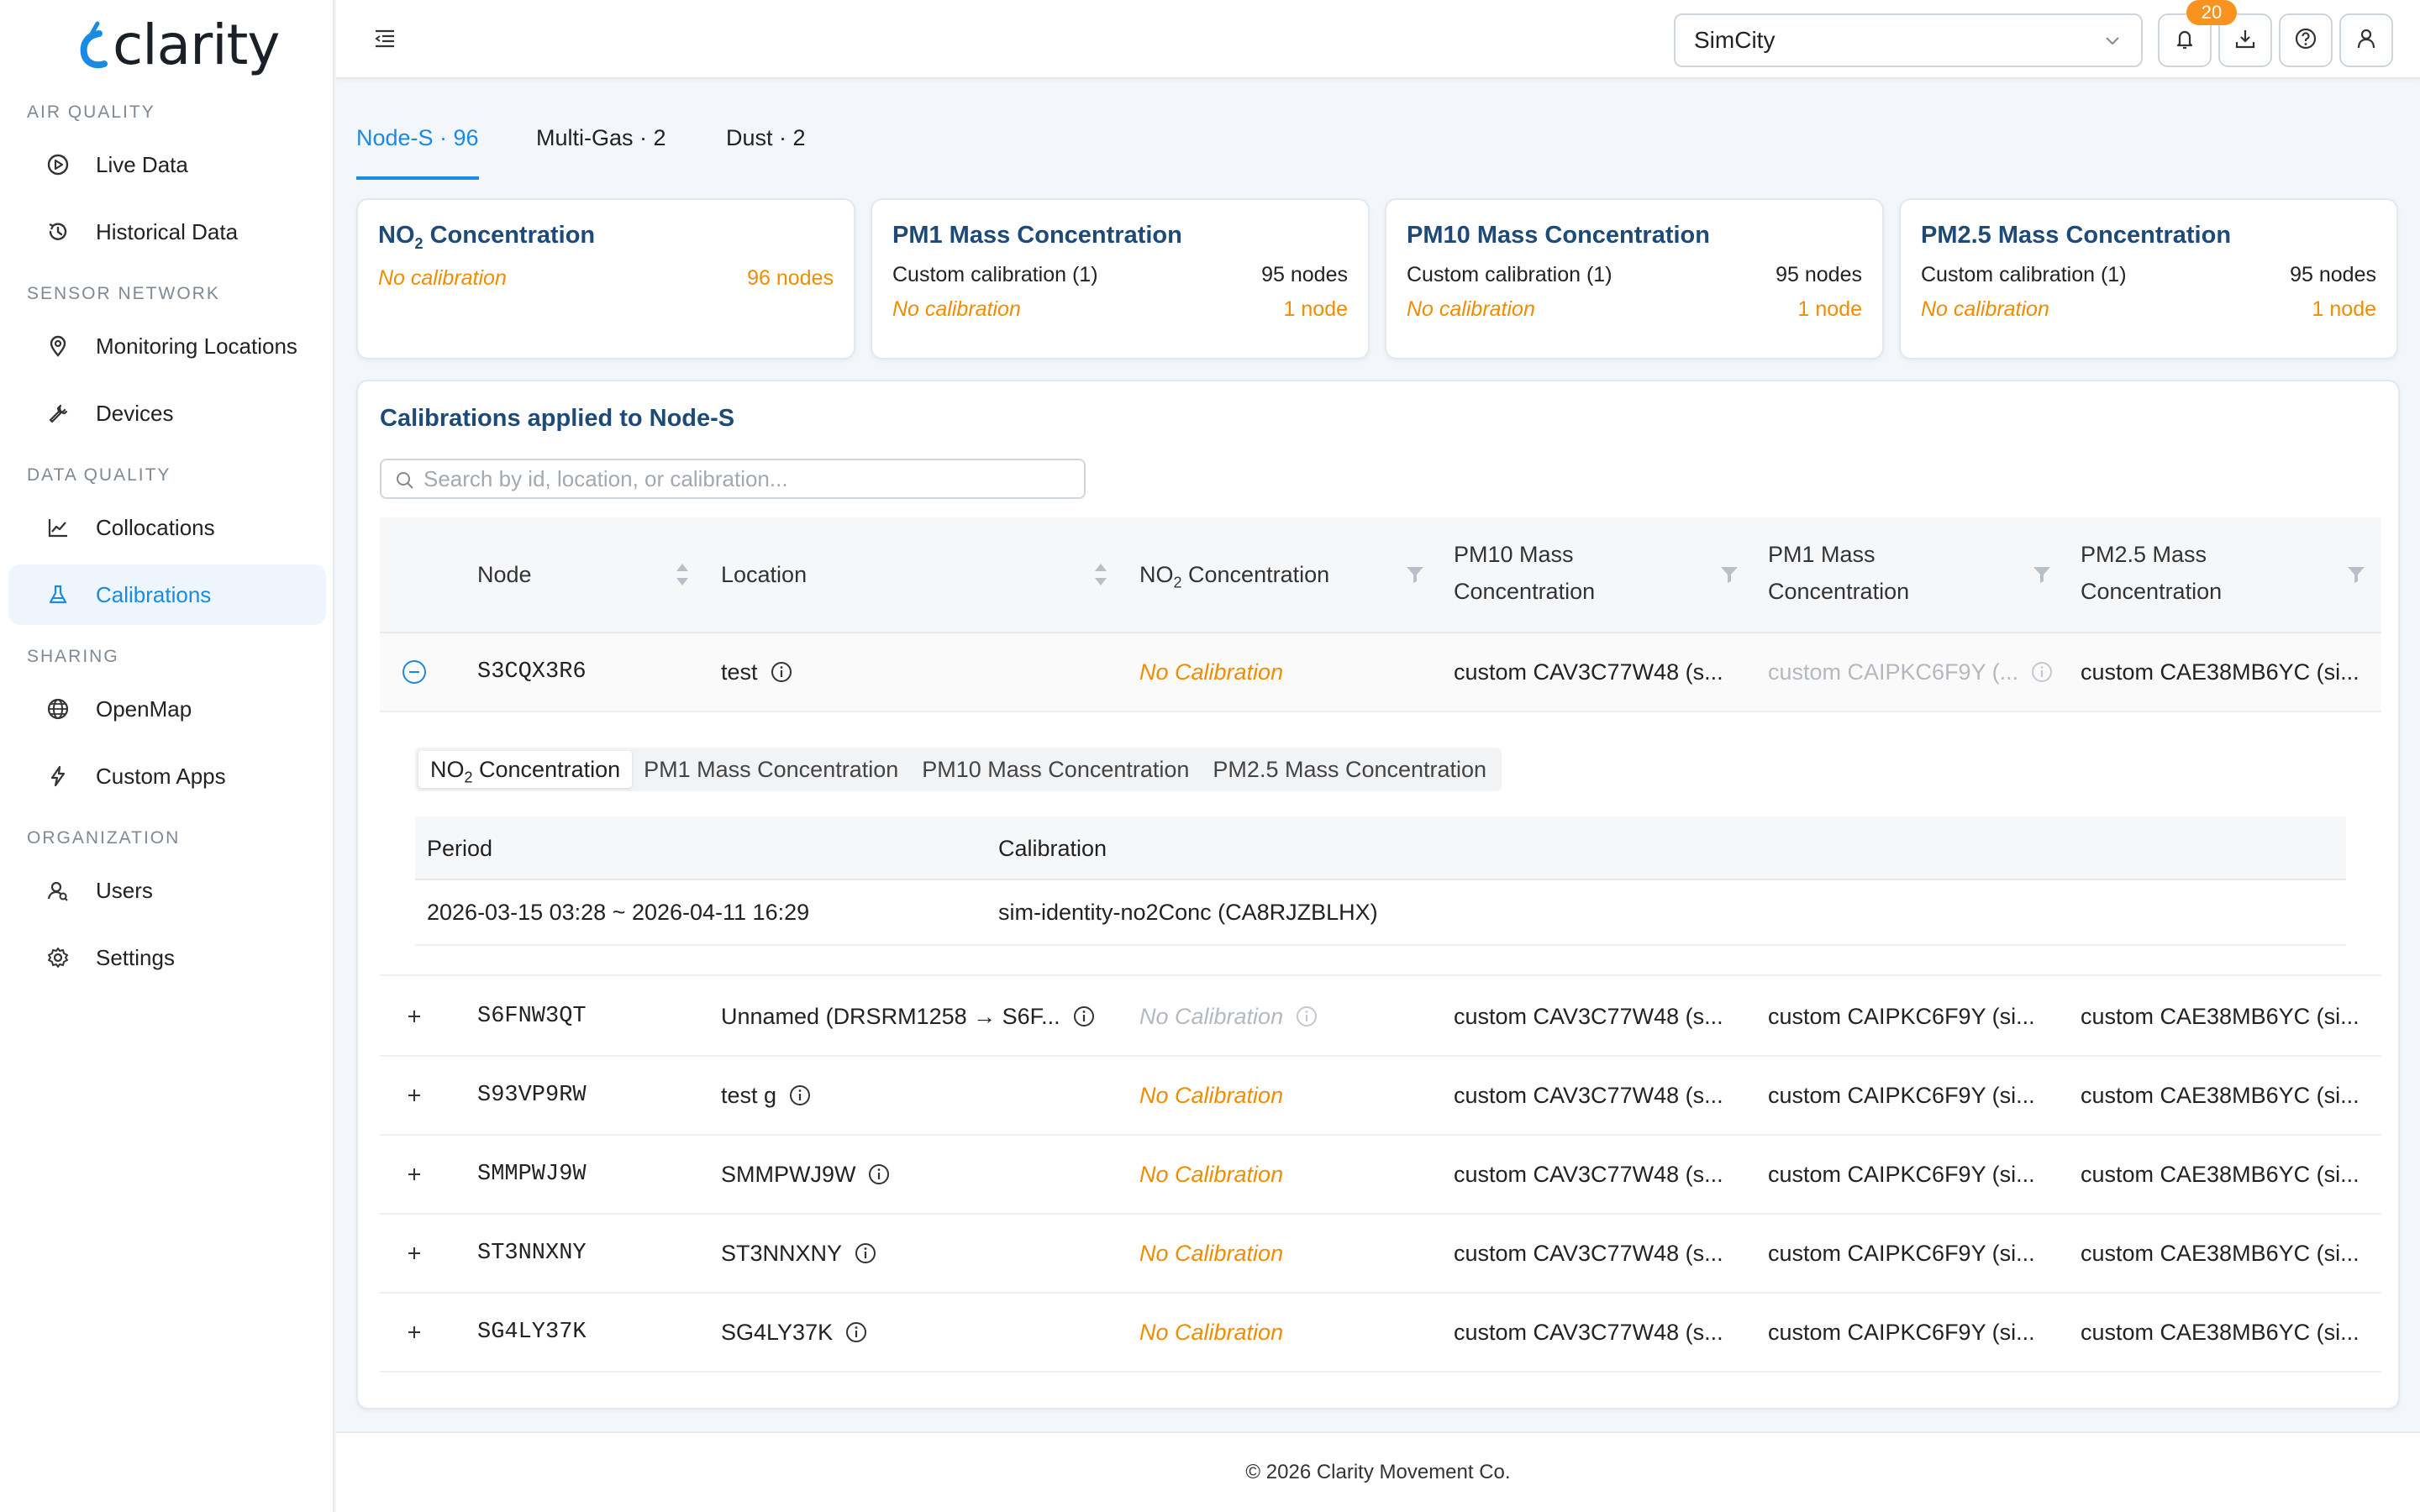 This screenshot has height=1512, width=2420. What do you see at coordinates (1559, 235) in the screenshot?
I see `card-title: PM10 Mass Concentration` at bounding box center [1559, 235].